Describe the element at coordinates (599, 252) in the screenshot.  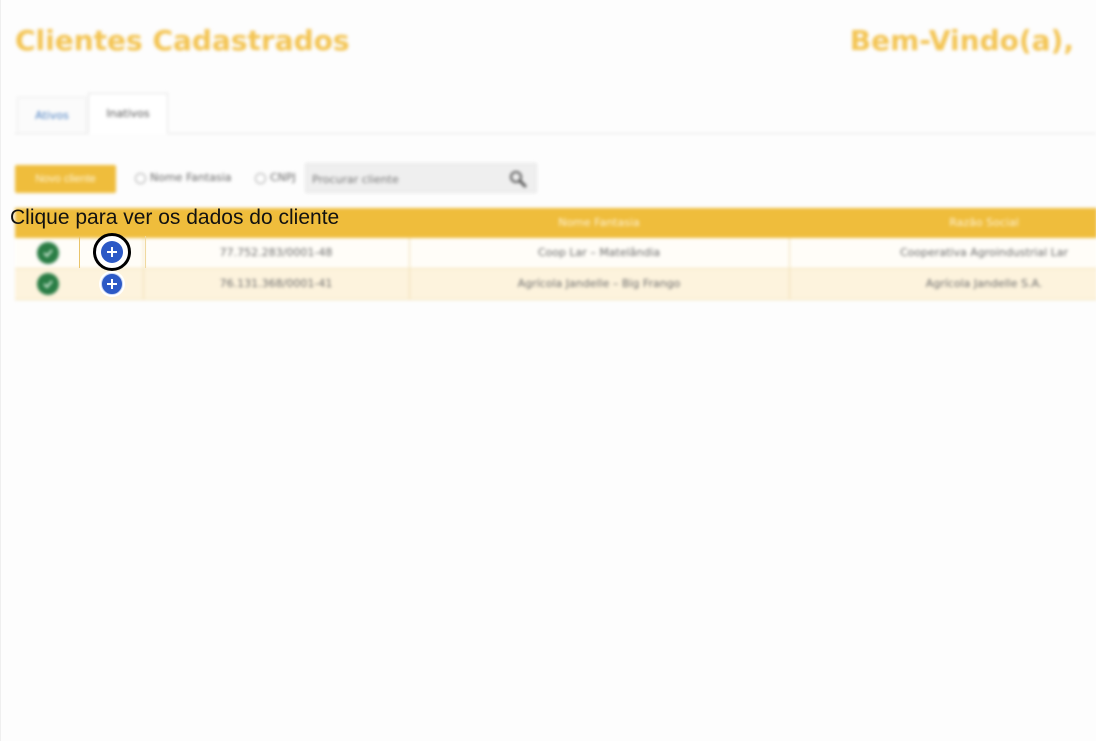
I see `nome-fantasia-cell: Coop Lar – Matelândia` at that location.